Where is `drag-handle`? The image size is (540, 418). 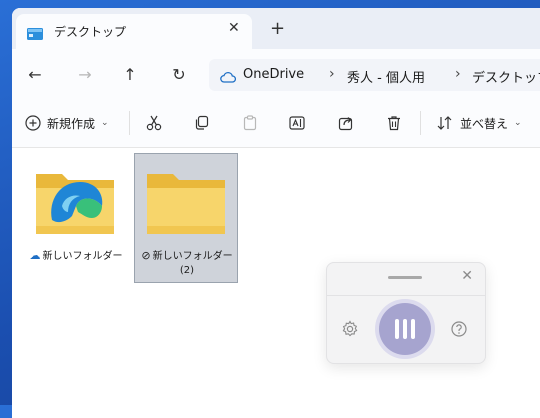 drag-handle is located at coordinates (405, 277).